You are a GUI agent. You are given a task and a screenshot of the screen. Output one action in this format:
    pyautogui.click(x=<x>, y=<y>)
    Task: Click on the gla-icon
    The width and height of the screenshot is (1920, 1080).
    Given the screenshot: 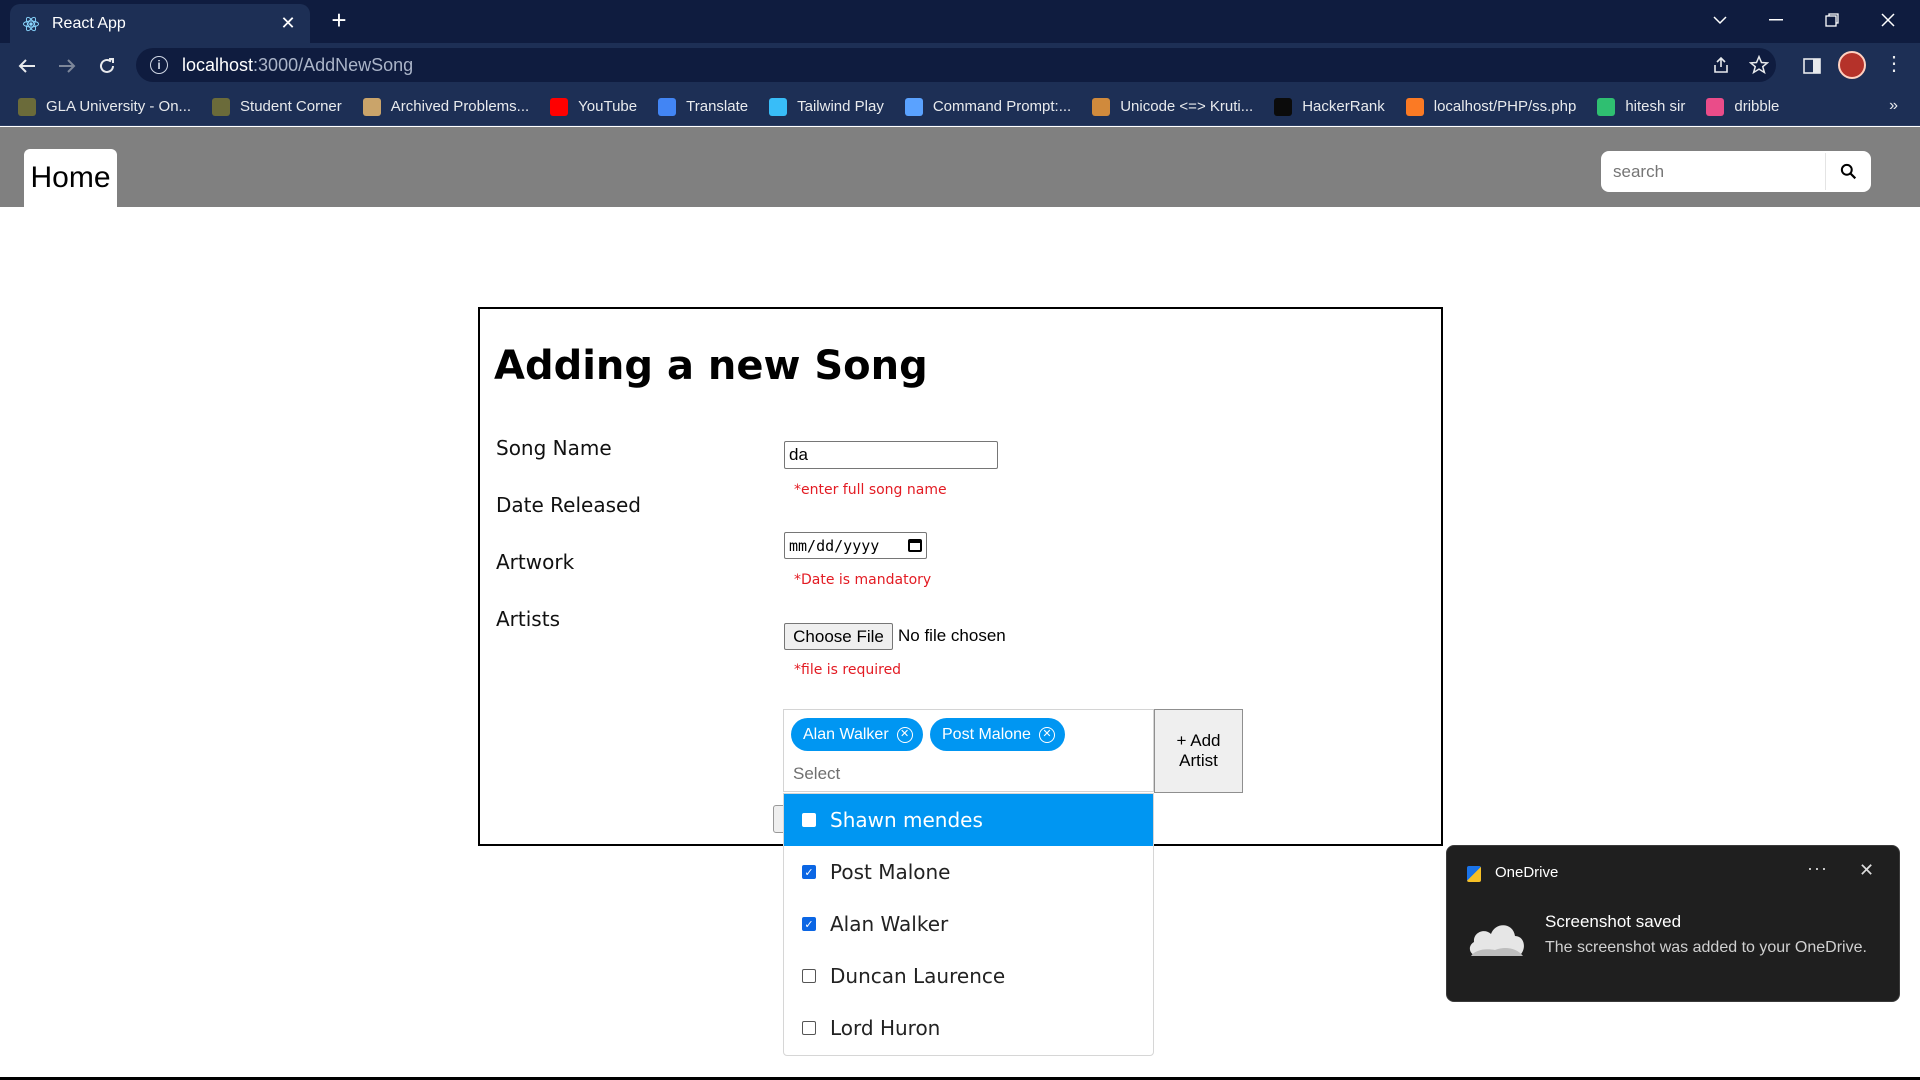 What is the action you would take?
    pyautogui.click(x=221, y=106)
    